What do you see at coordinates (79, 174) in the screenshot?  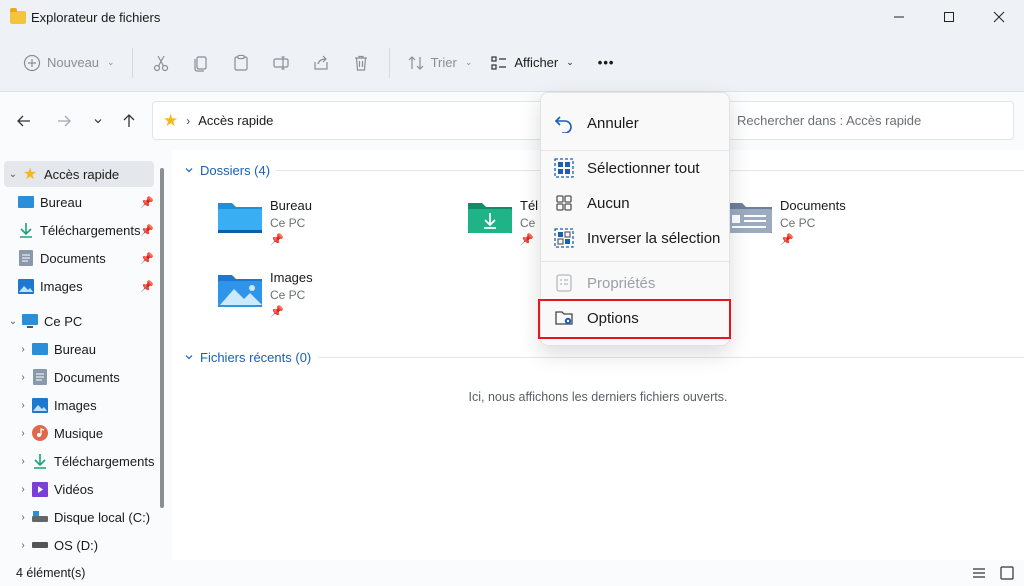 I see `sidebar-item-quick-access: ⌄ ★ Accès rapide` at bounding box center [79, 174].